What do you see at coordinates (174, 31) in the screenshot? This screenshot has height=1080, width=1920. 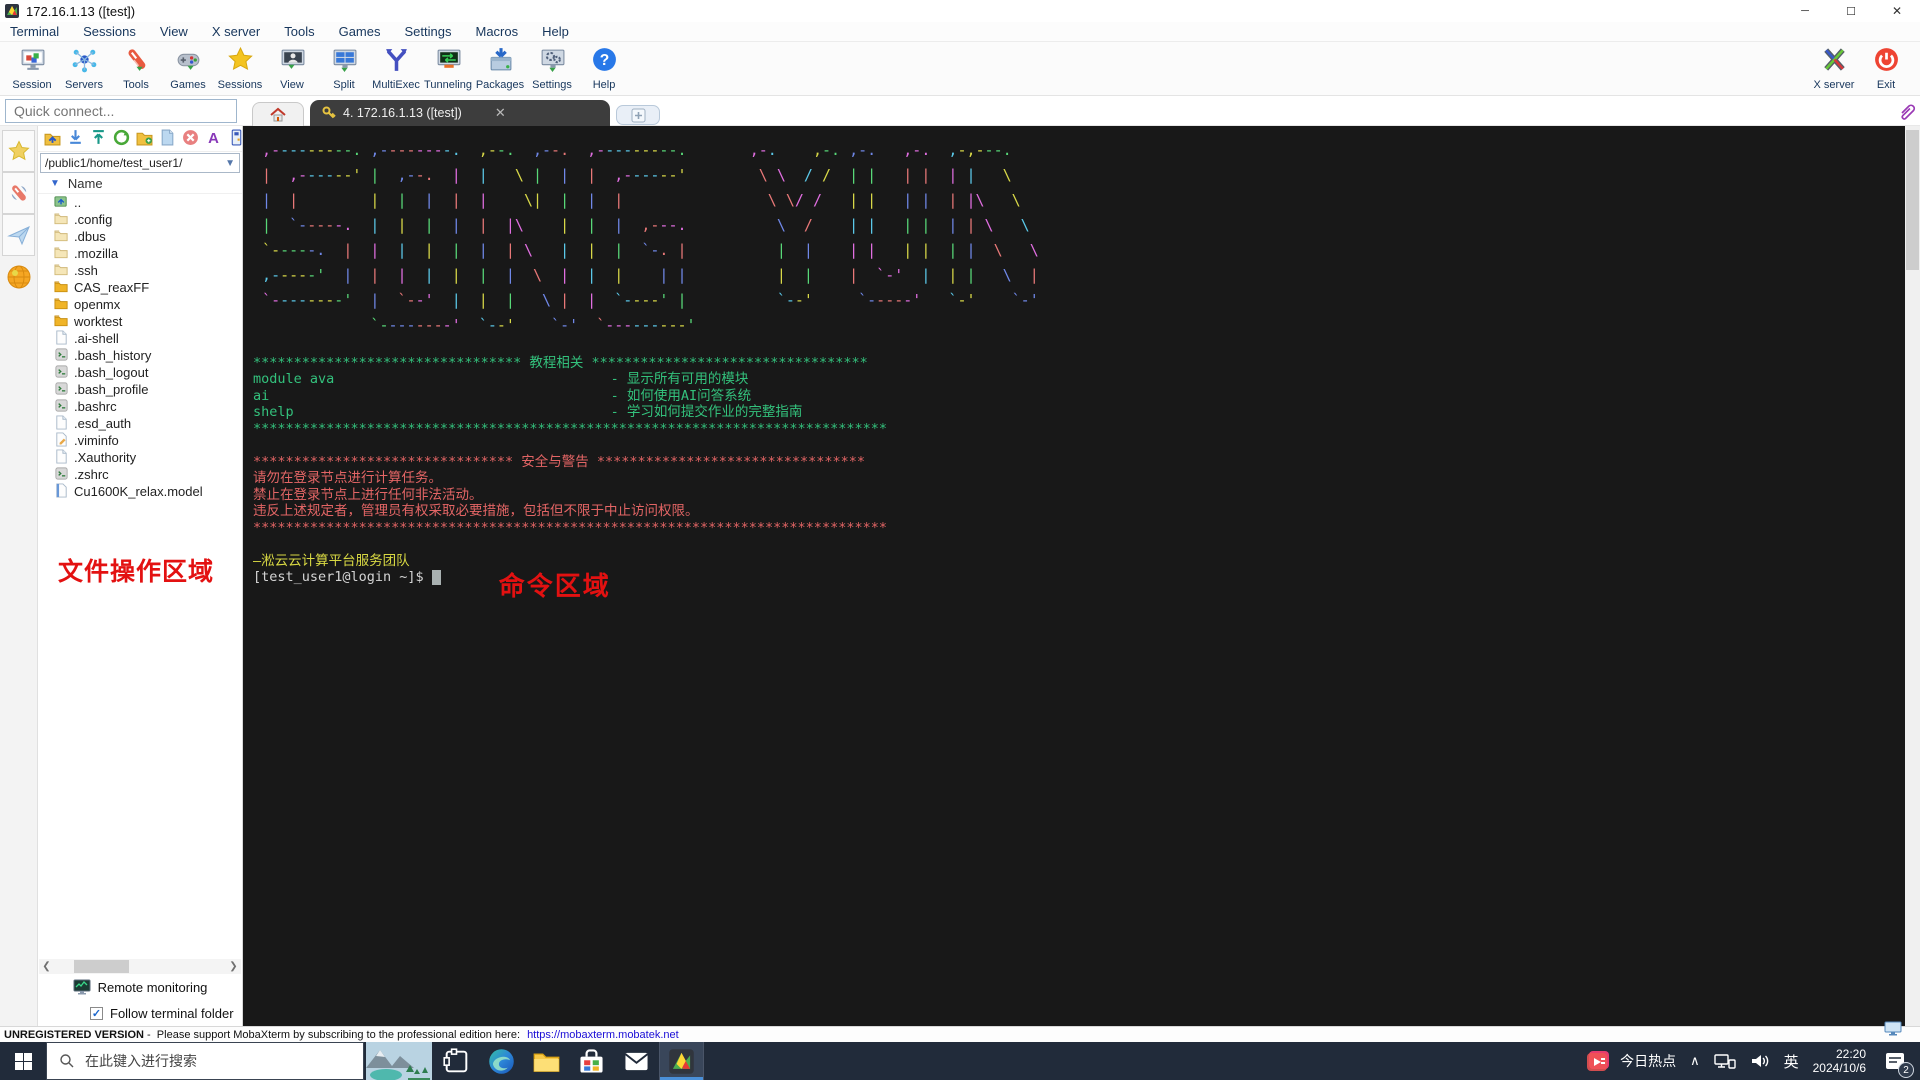 I see `menu-view: View` at bounding box center [174, 31].